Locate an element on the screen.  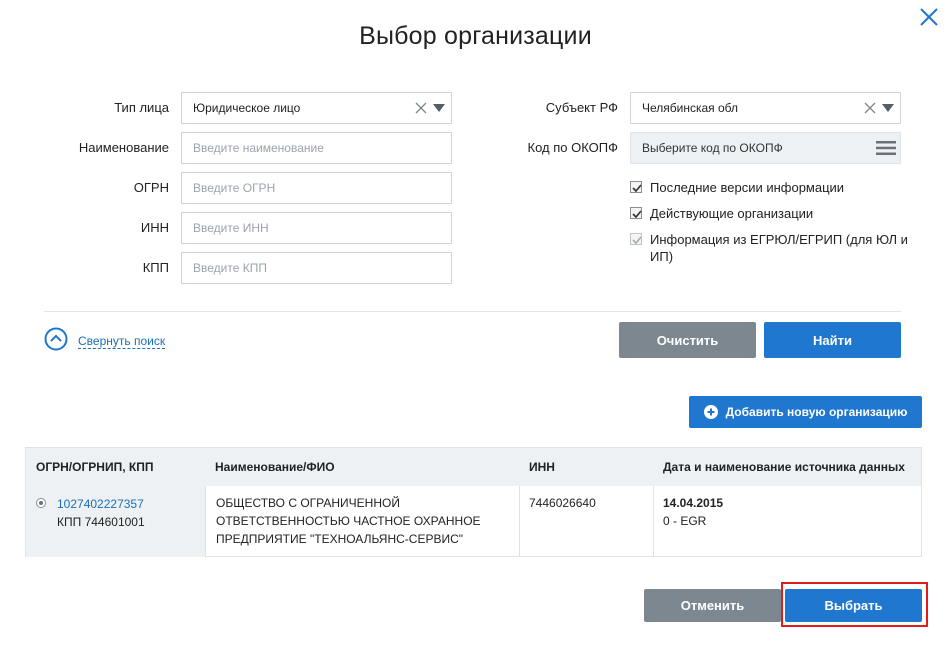
row-source: 0 - EGR is located at coordinates (685, 521).